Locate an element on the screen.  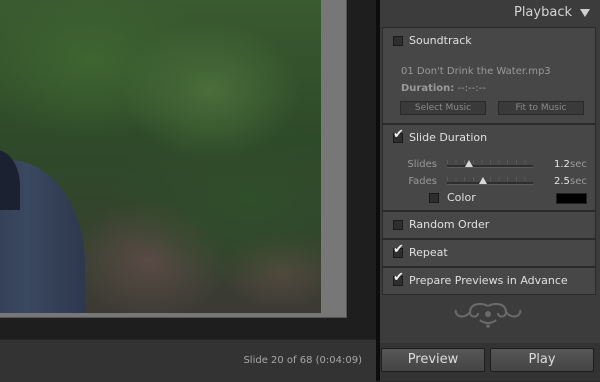
soundtrack-file-name: 01 Don't Drink the Water.mp3 is located at coordinates (476, 71).